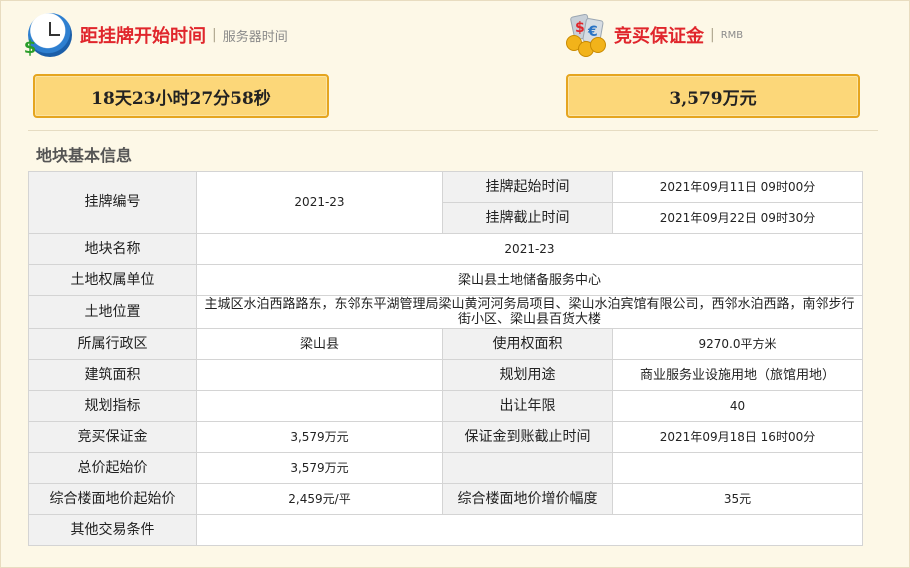 The width and height of the screenshot is (910, 568). What do you see at coordinates (255, 37) in the screenshot?
I see `countdown-subtitle: 服务器时间` at bounding box center [255, 37].